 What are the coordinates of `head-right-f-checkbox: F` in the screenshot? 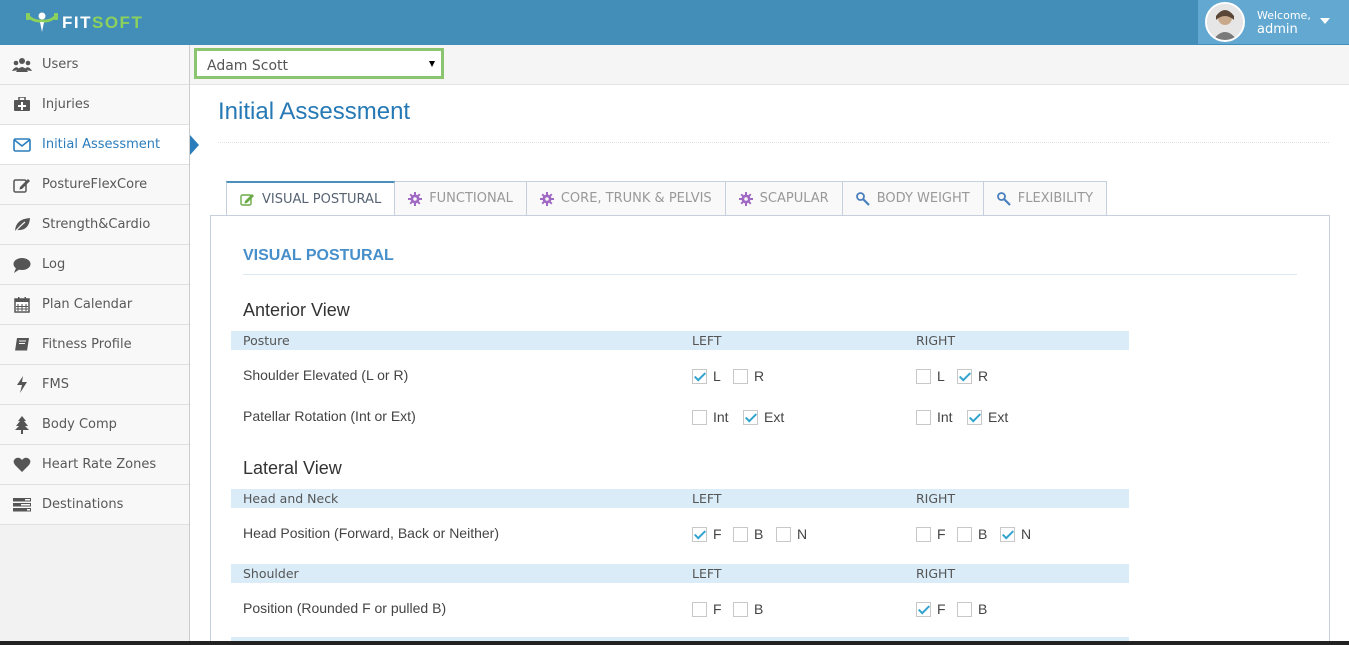 It's located at (931, 534).